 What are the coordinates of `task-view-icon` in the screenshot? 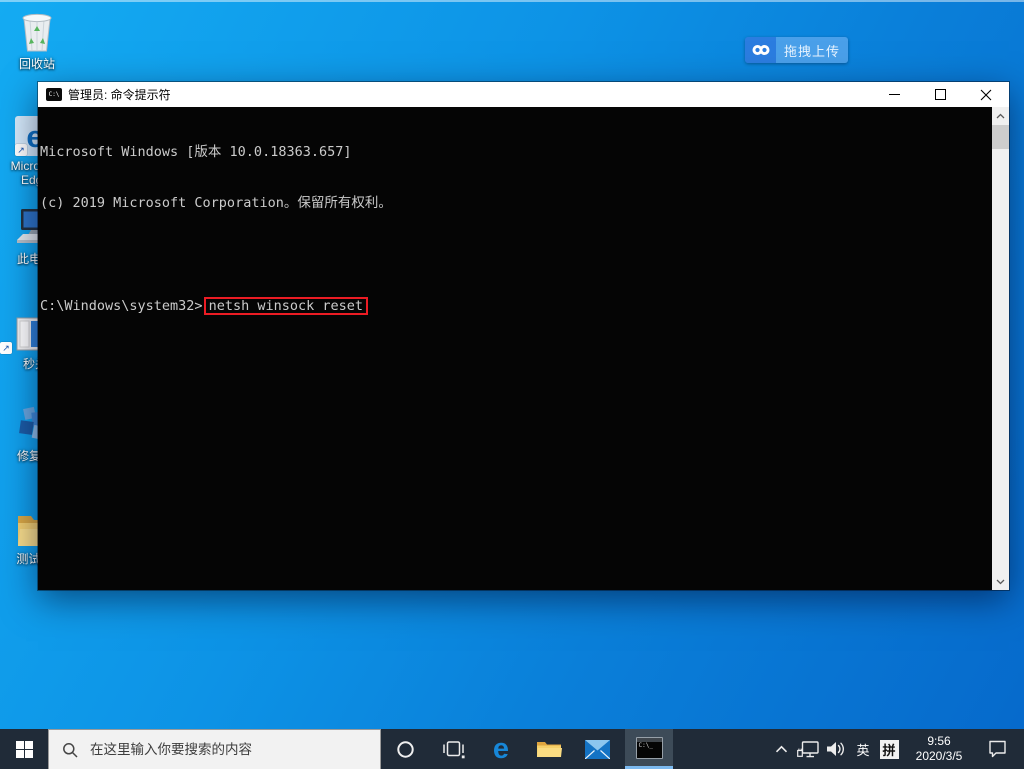 It's located at (453, 749).